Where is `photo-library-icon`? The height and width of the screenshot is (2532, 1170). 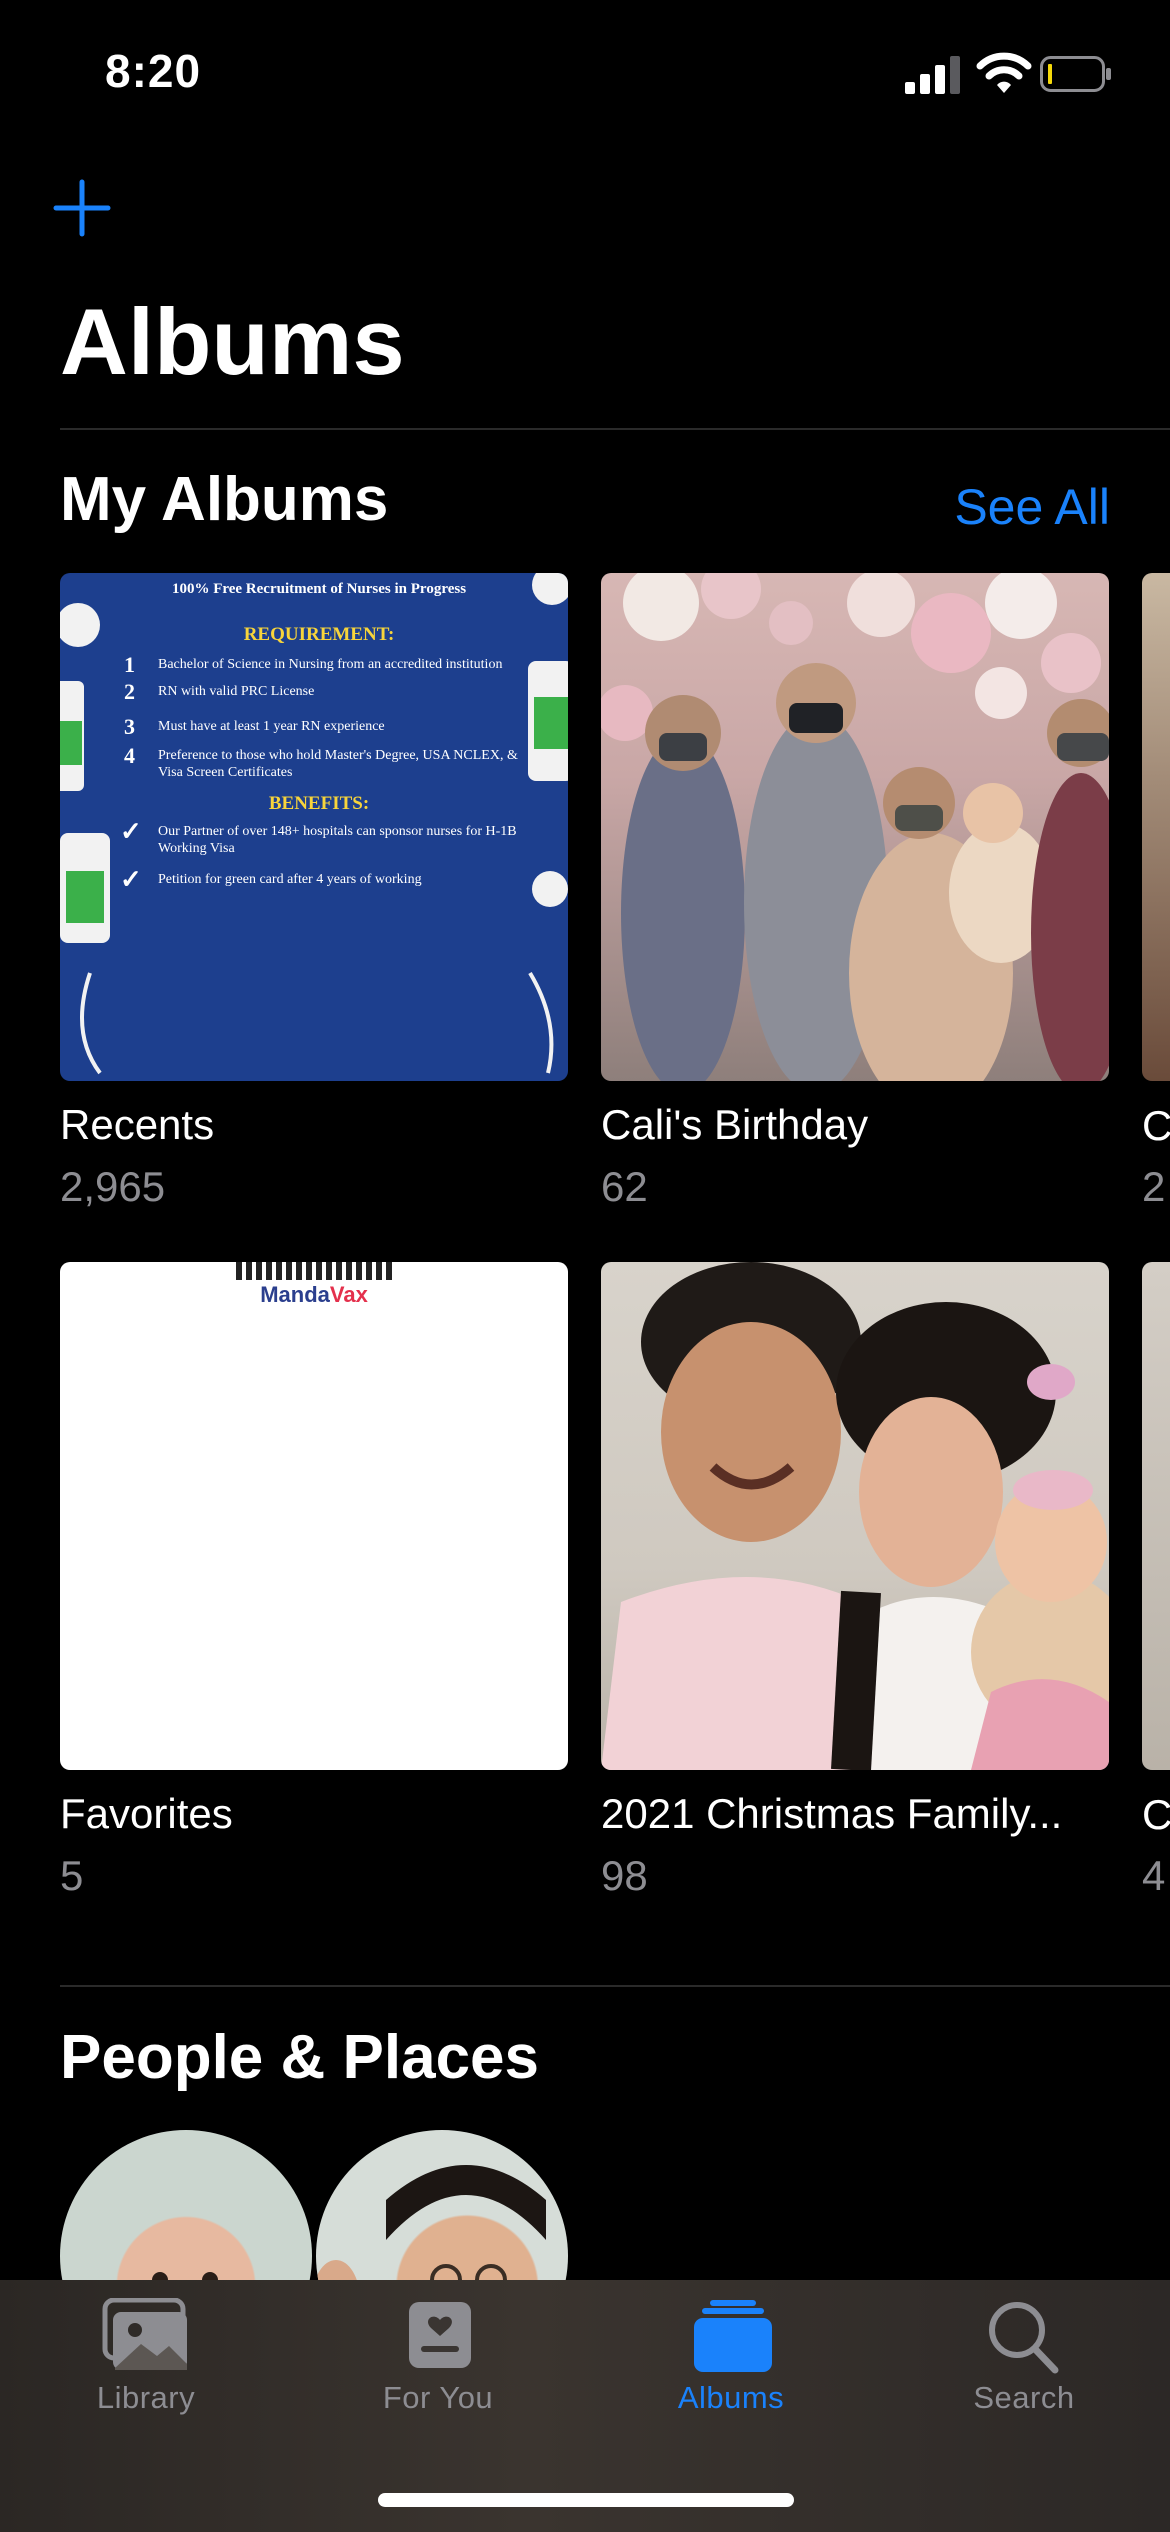
photo-library-icon is located at coordinates (144, 2334).